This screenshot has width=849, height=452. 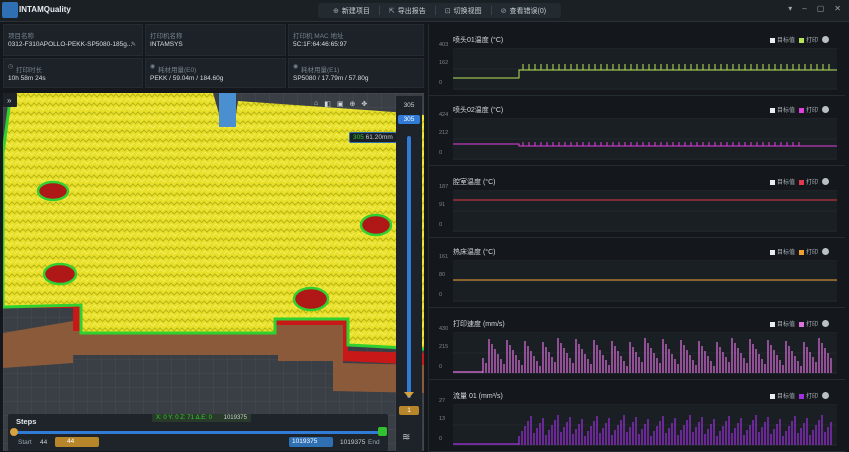 What do you see at coordinates (478, 110) in the screenshot?
I see `chart-title: 喷头02温度 (°C)` at bounding box center [478, 110].